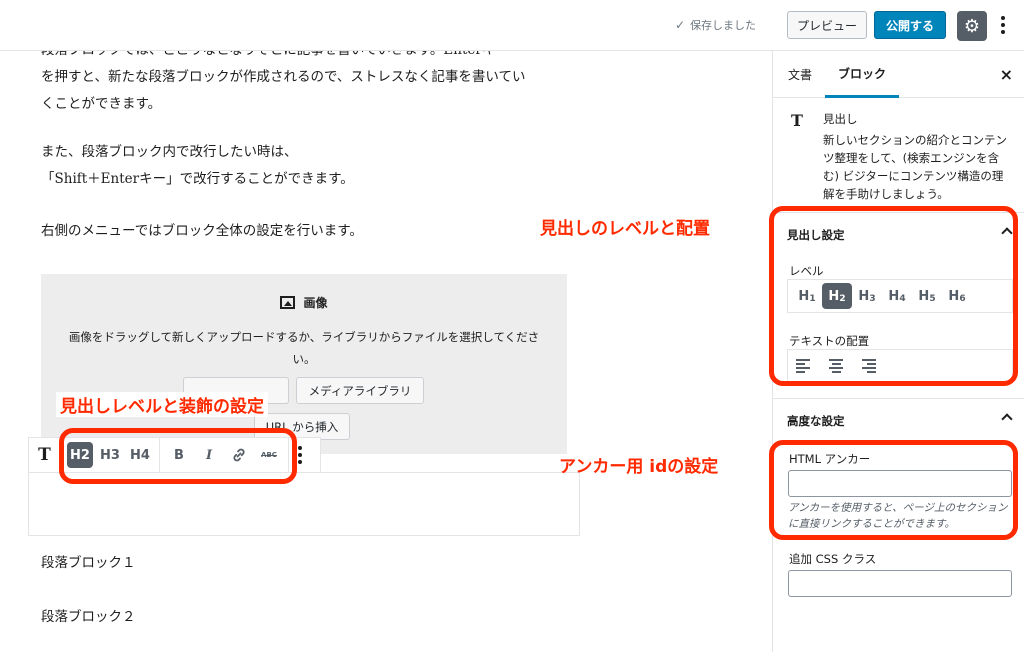  Describe the element at coordinates (840, 119) in the screenshot. I see `block-name: 見出し` at that location.